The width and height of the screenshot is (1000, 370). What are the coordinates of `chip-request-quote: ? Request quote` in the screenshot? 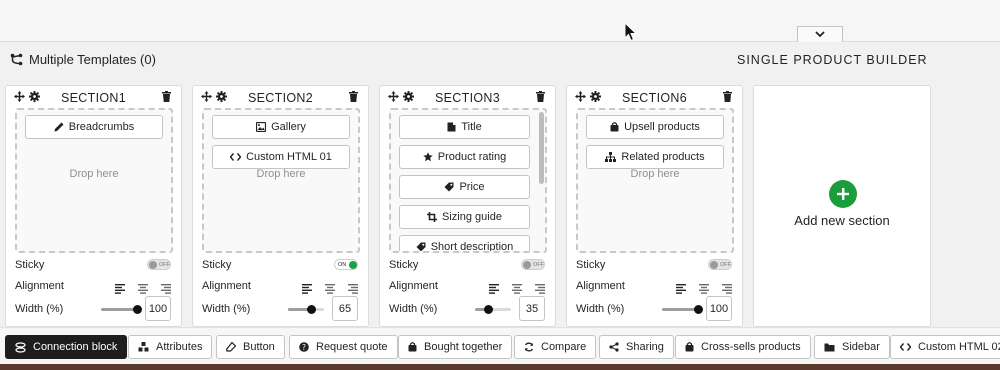 It's located at (343, 347).